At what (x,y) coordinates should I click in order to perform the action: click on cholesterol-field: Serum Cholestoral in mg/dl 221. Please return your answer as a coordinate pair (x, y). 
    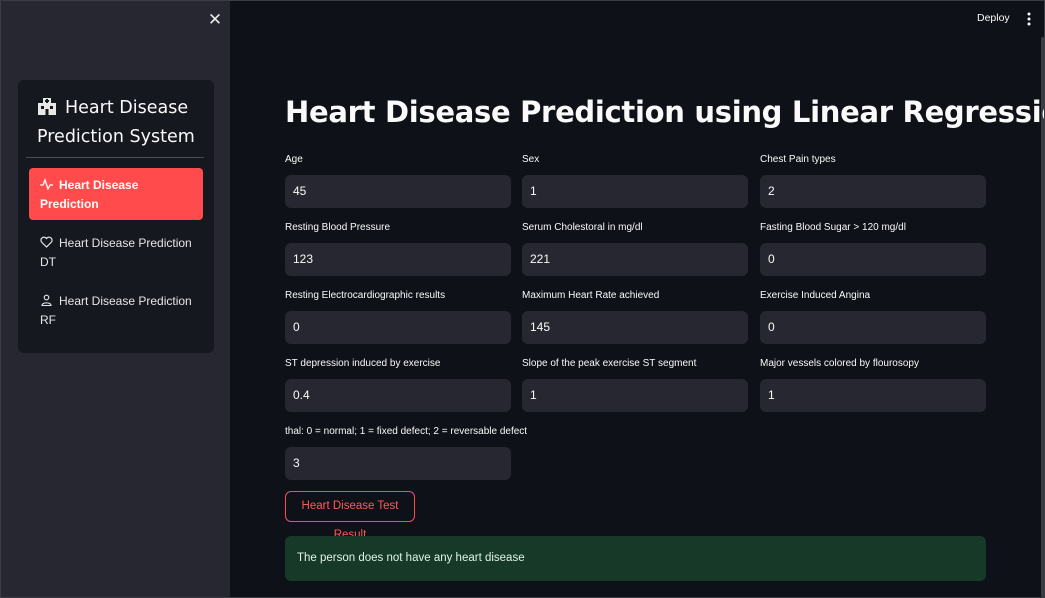
    Looking at the image, I should click on (635, 248).